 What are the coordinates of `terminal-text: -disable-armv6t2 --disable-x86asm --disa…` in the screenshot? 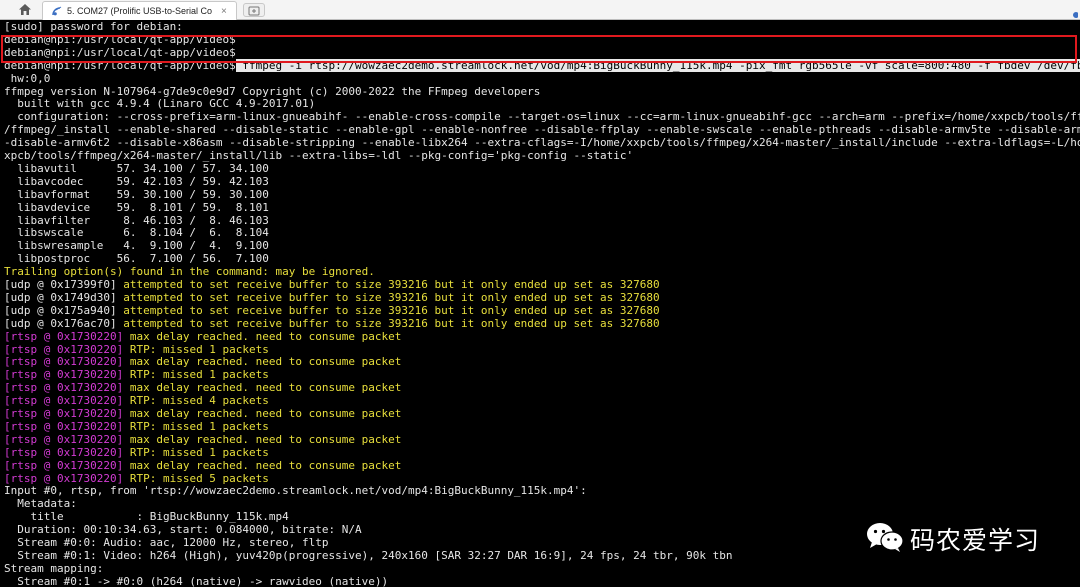 It's located at (542, 143).